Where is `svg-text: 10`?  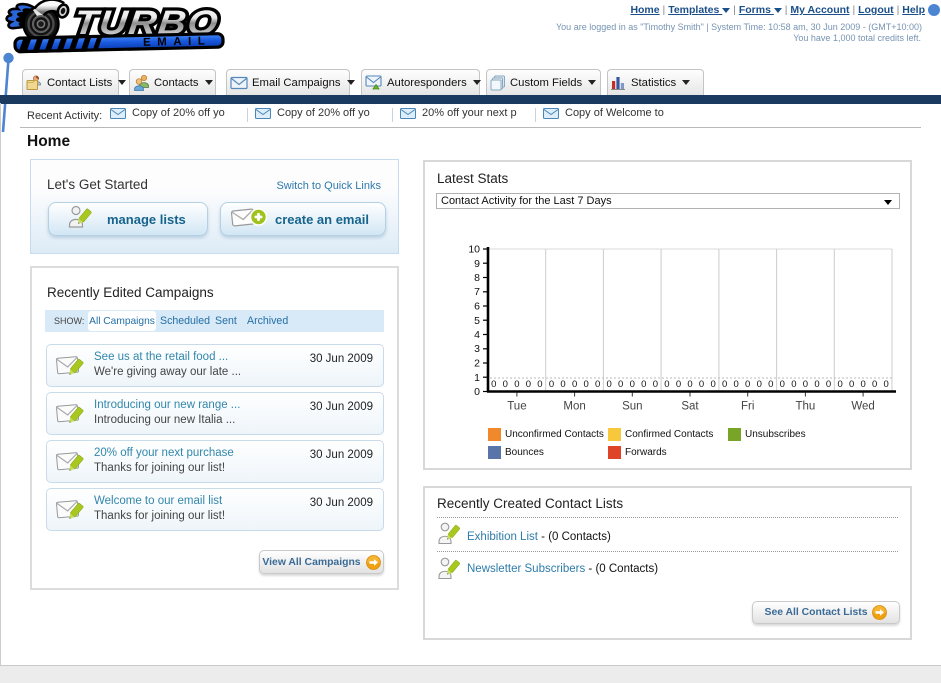 svg-text: 10 is located at coordinates (474, 250).